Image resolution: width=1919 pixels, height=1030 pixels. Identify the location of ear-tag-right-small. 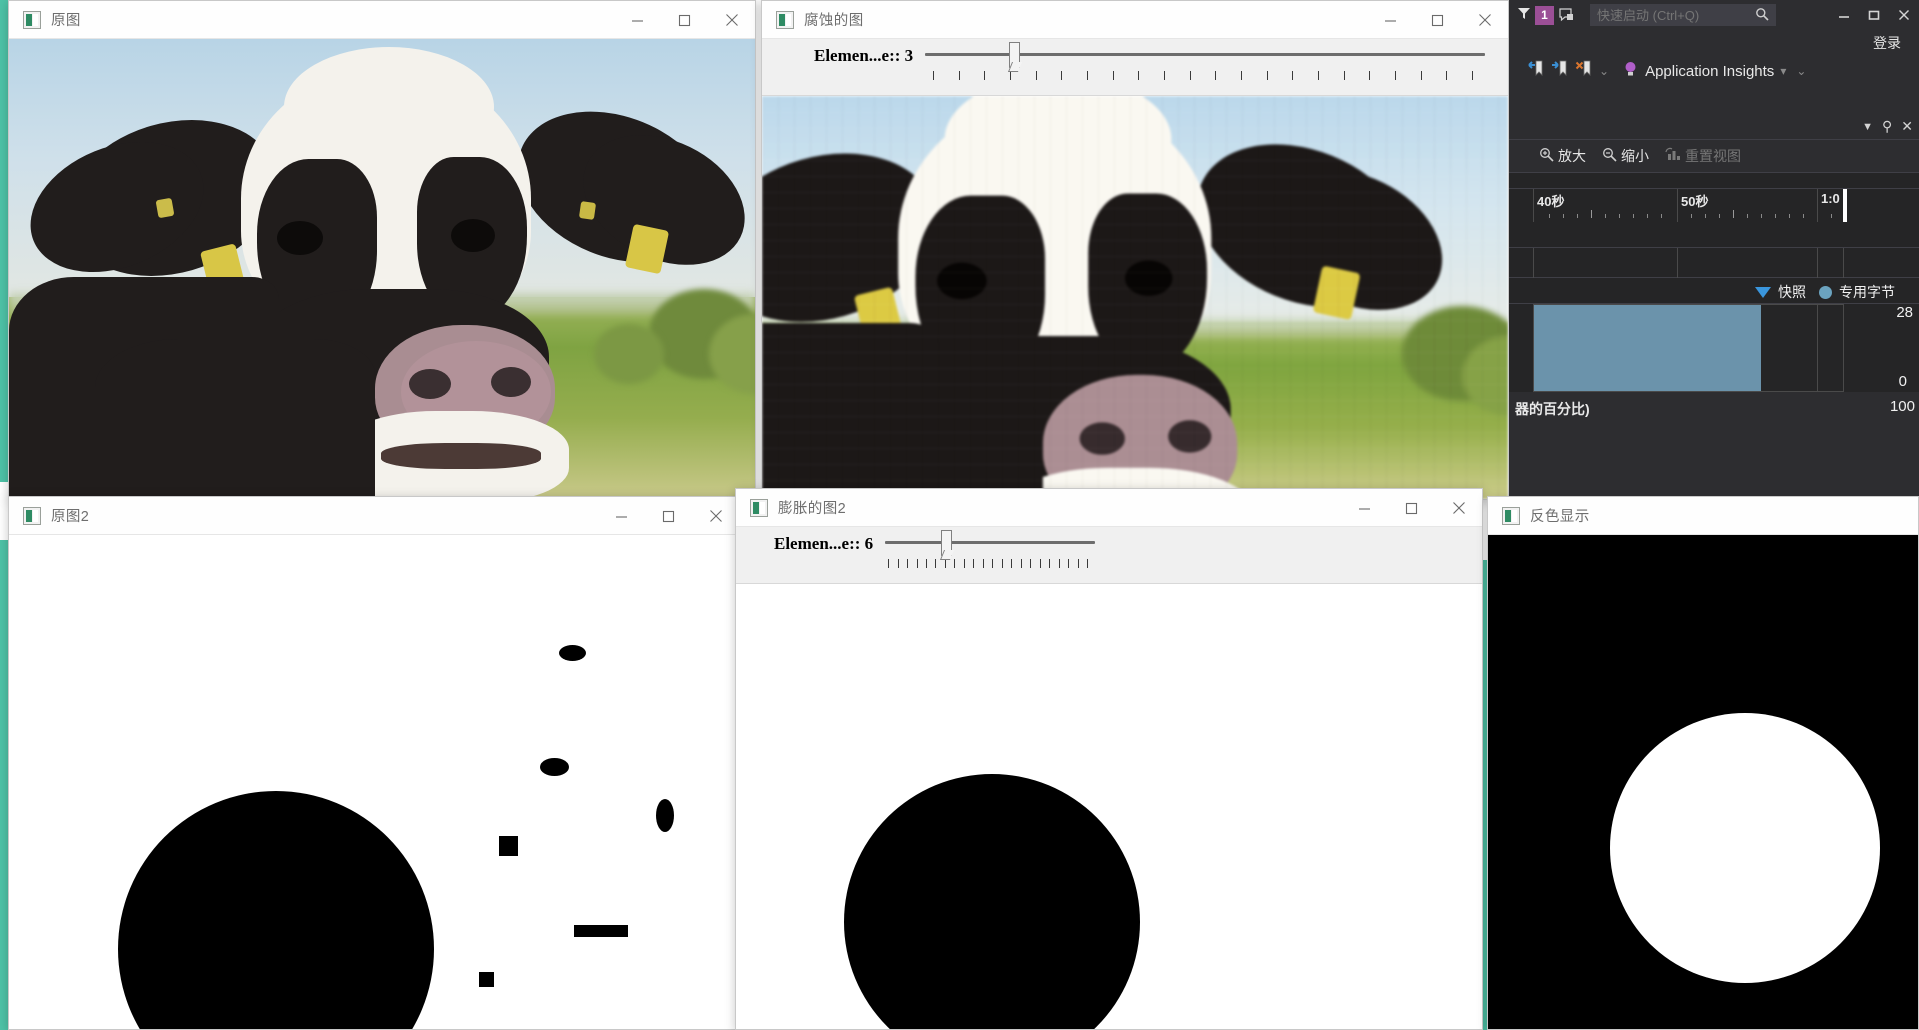
(587, 210).